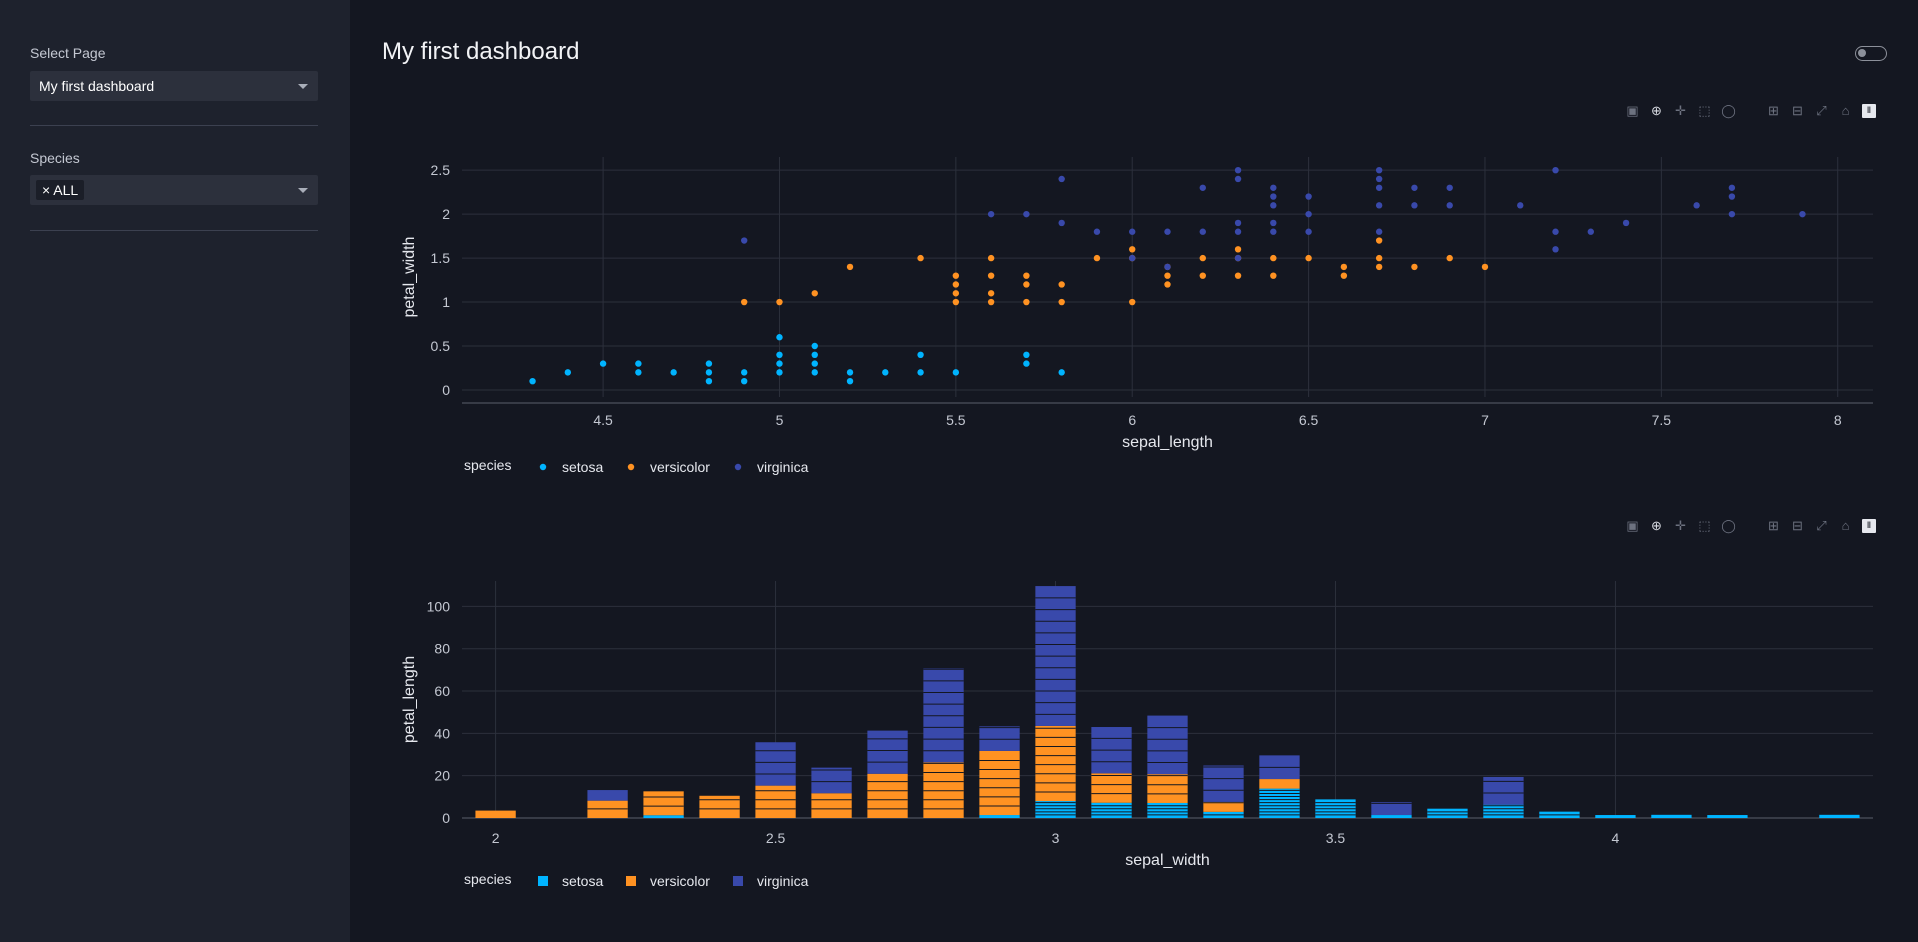 The width and height of the screenshot is (1918, 942). I want to click on y-tick-label: 40, so click(442, 733).